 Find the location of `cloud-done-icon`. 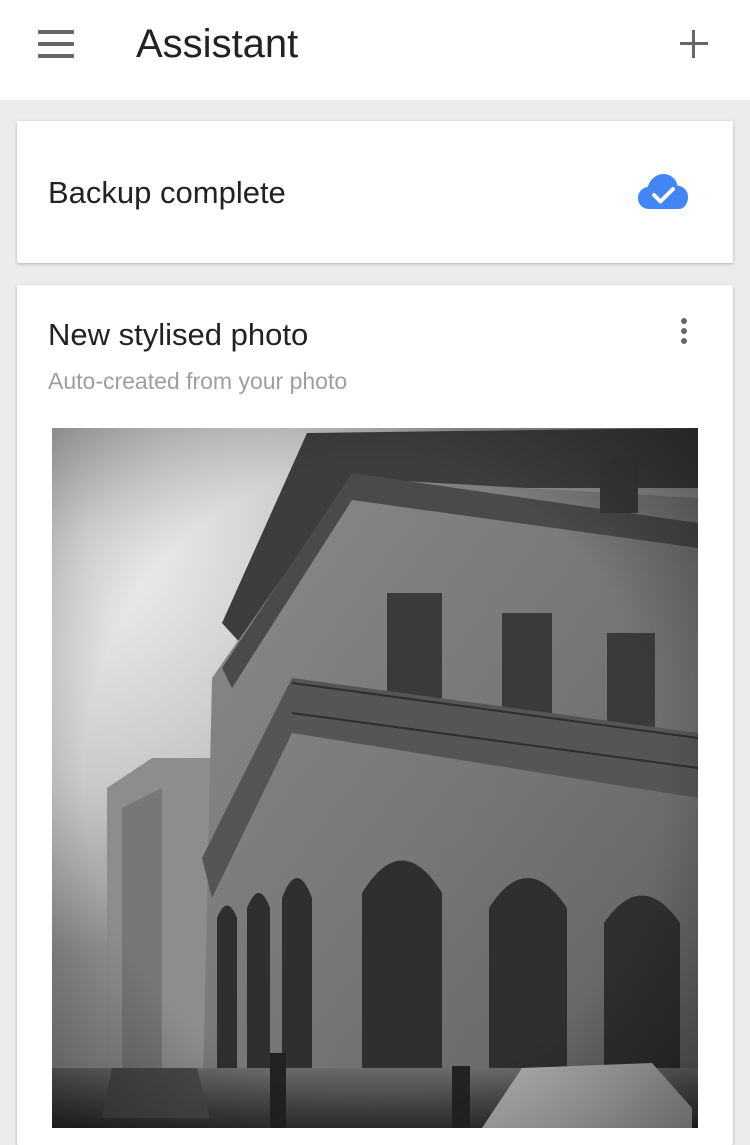

cloud-done-icon is located at coordinates (663, 191).